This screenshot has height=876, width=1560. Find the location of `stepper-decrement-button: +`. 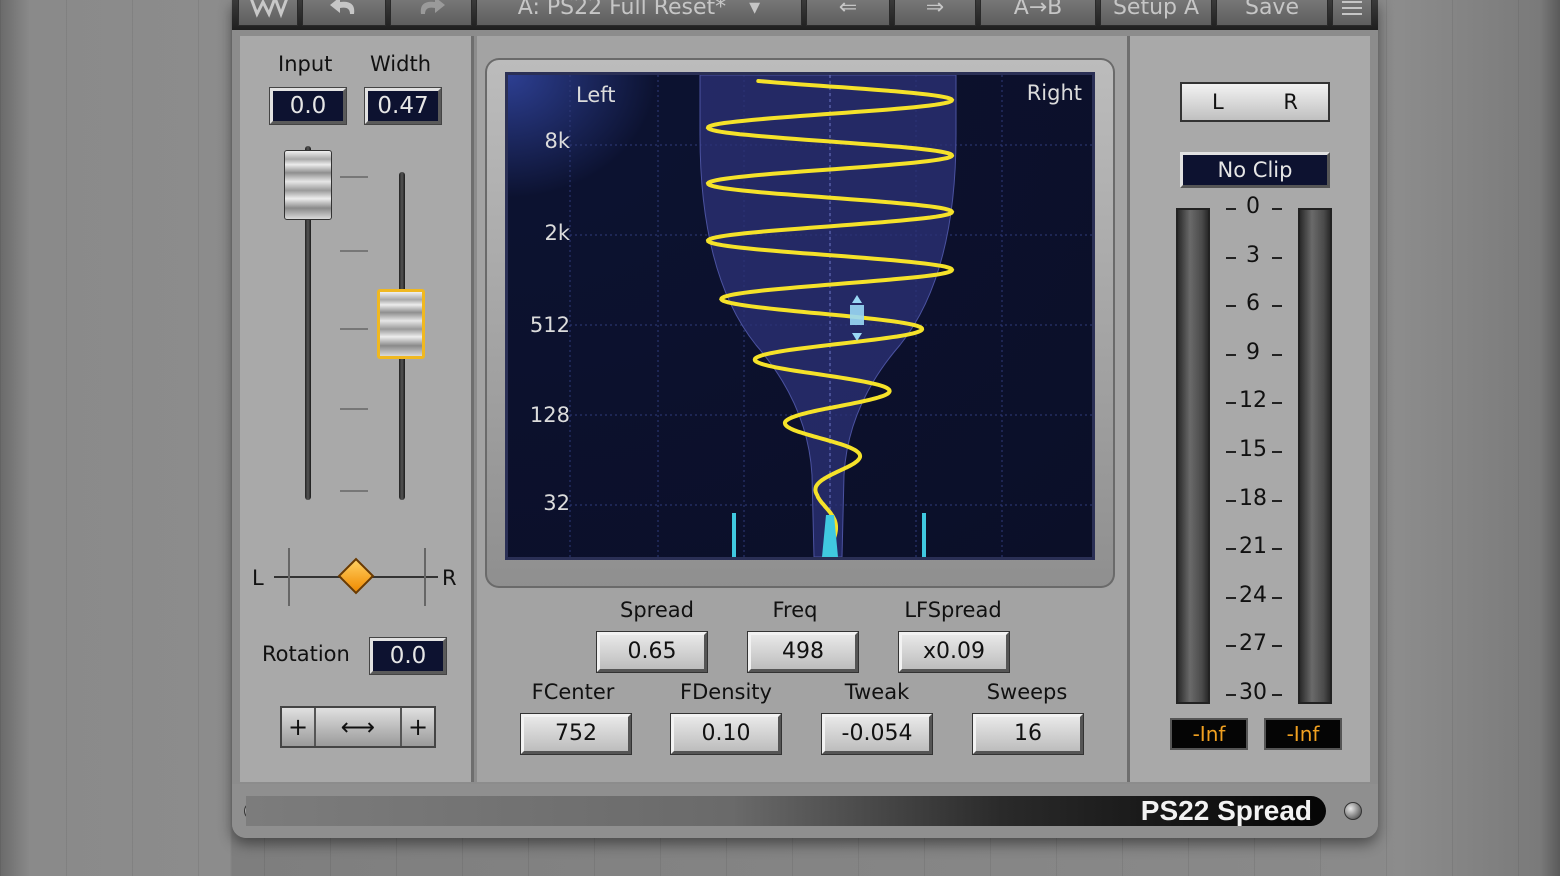

stepper-decrement-button: + is located at coordinates (299, 727).